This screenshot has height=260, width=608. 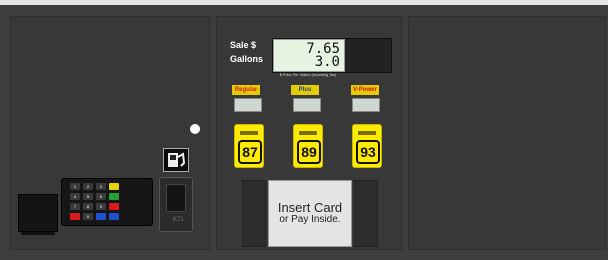 What do you see at coordinates (307, 105) in the screenshot?
I see `price-window-plus` at bounding box center [307, 105].